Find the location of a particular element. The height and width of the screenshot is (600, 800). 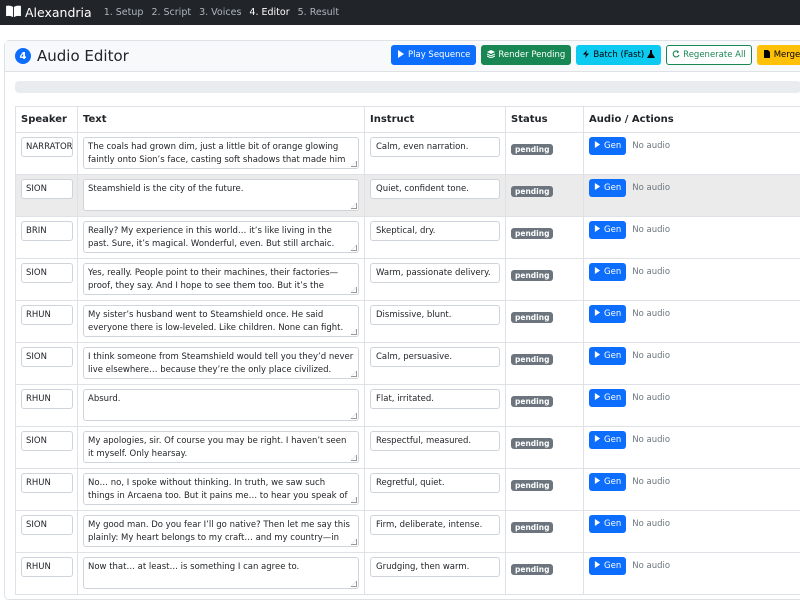

nav-step-editor: 4. Editor is located at coordinates (269, 12).